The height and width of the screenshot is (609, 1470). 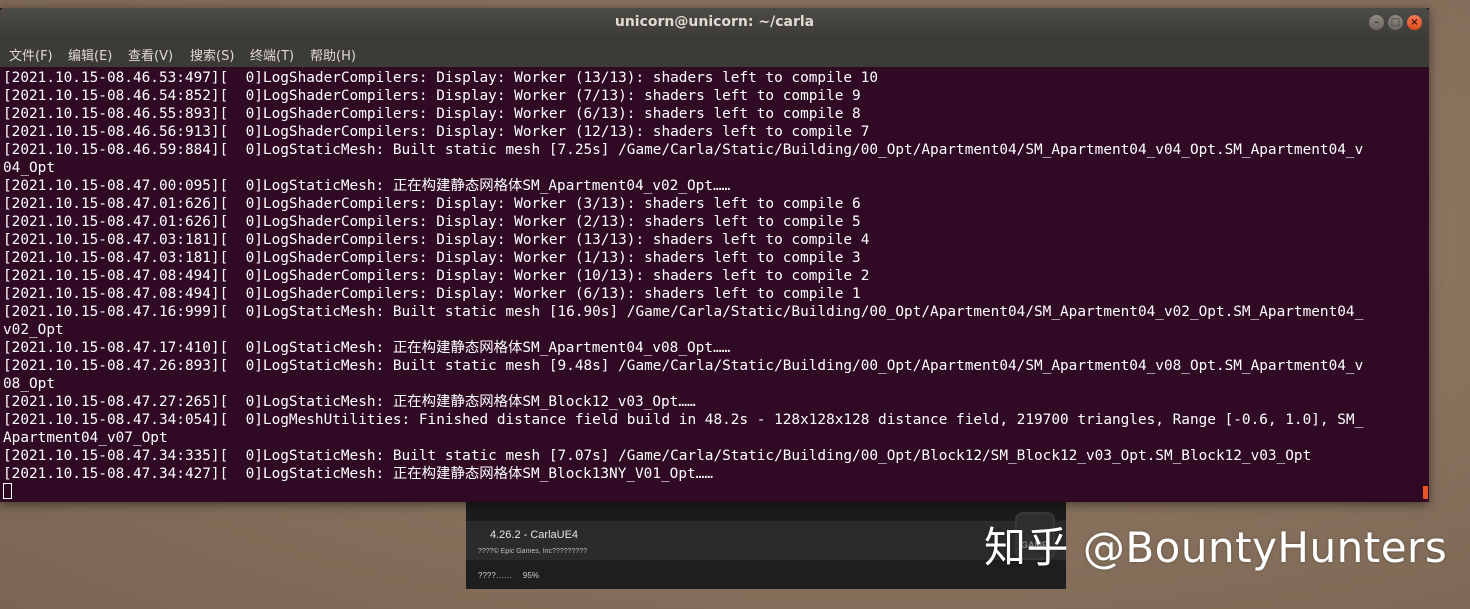 I want to click on maximize-icon: □, so click(x=1395, y=22).